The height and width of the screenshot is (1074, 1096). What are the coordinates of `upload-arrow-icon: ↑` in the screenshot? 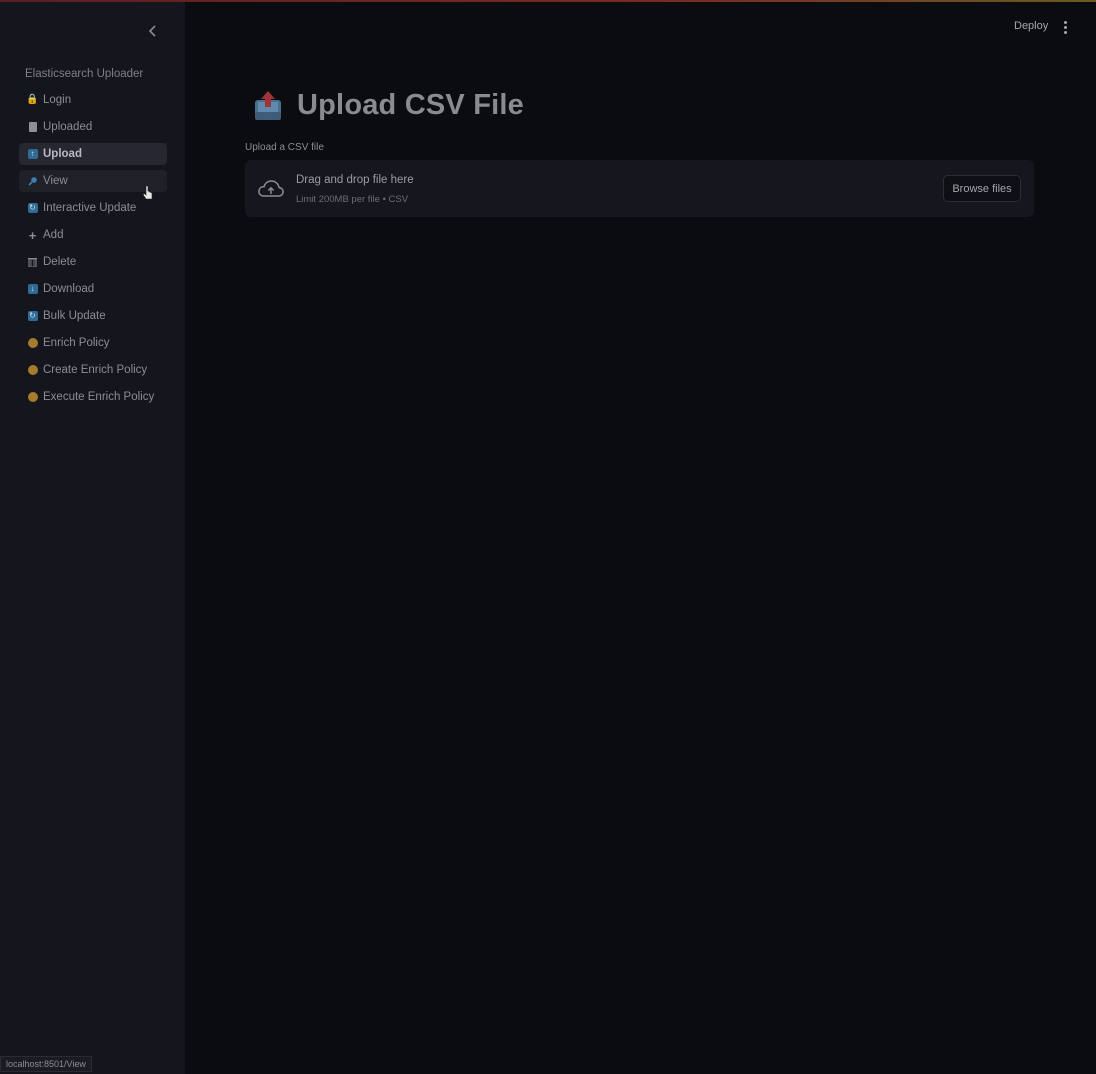 It's located at (32, 154).